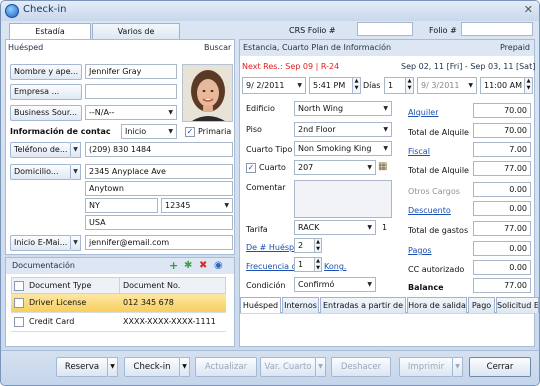 This screenshot has height=386, width=540. I want to click on frequency-link: Frecuencia d, so click(270, 267).